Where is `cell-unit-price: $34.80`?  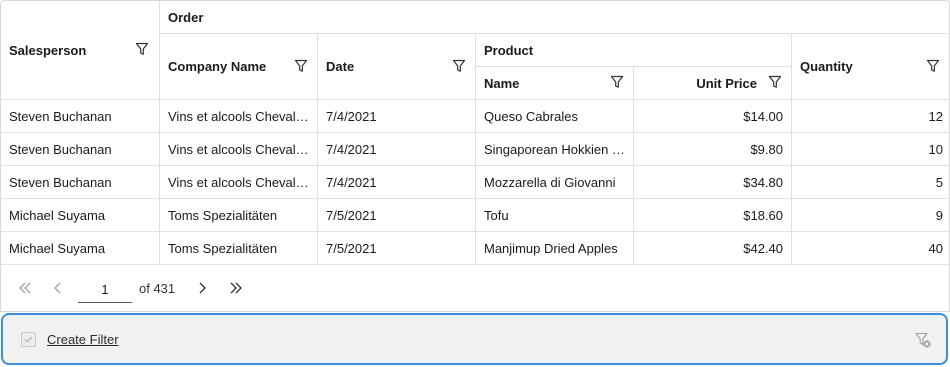 cell-unit-price: $34.80 is located at coordinates (713, 182).